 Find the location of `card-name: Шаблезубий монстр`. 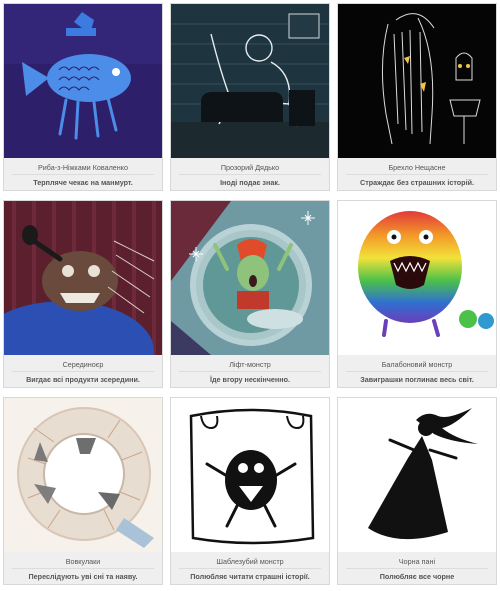

card-name: Шаблезубий монстр is located at coordinates (250, 561).